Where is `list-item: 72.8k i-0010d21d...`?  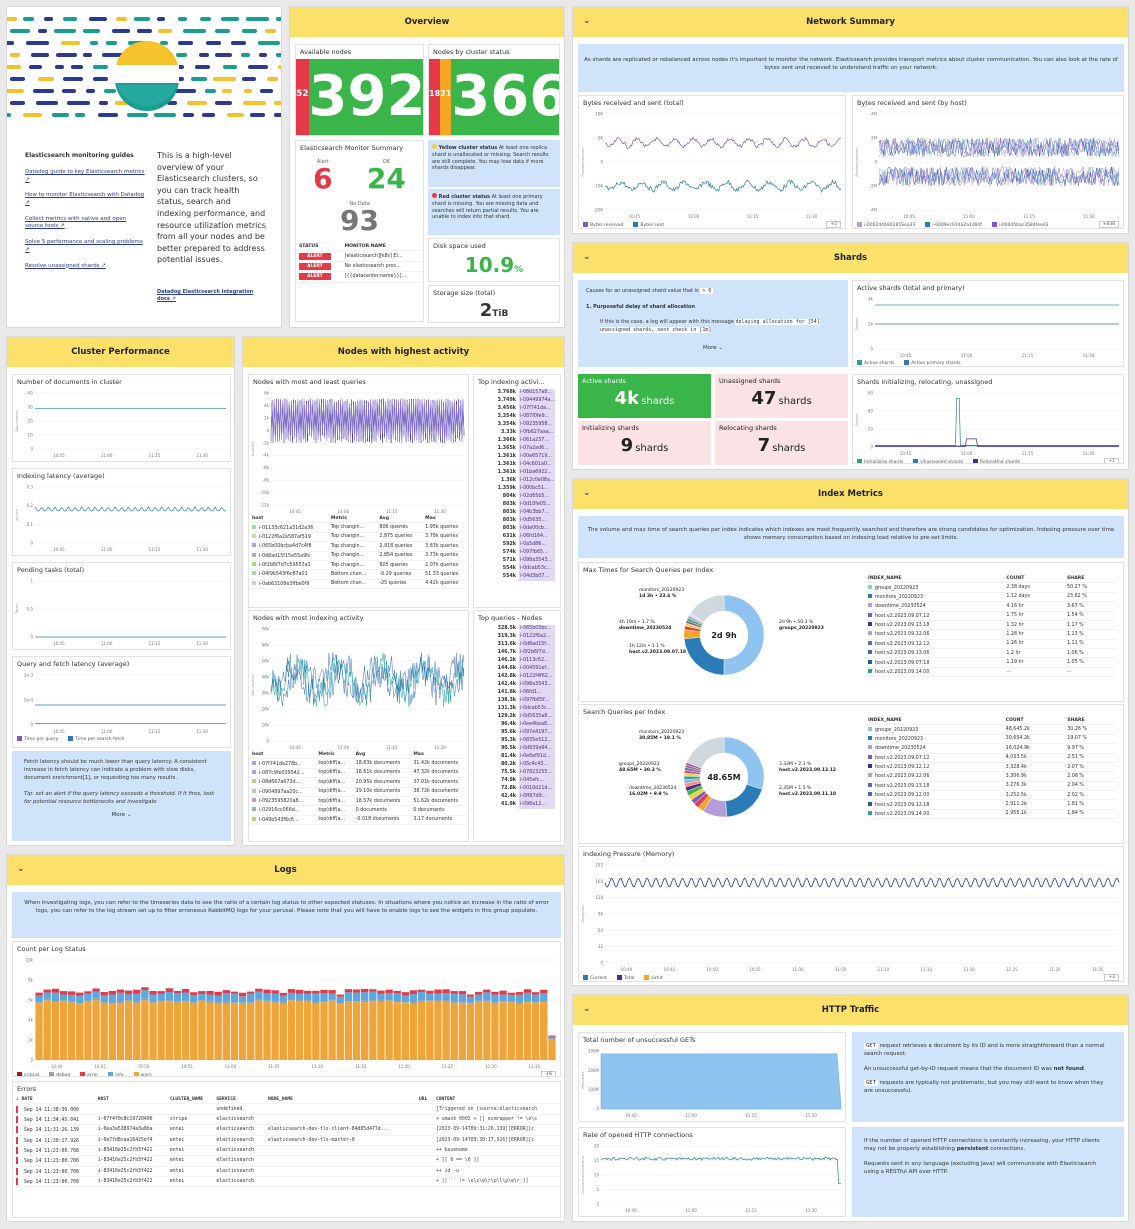 list-item: 72.8k i-0010d21d... is located at coordinates (525, 789).